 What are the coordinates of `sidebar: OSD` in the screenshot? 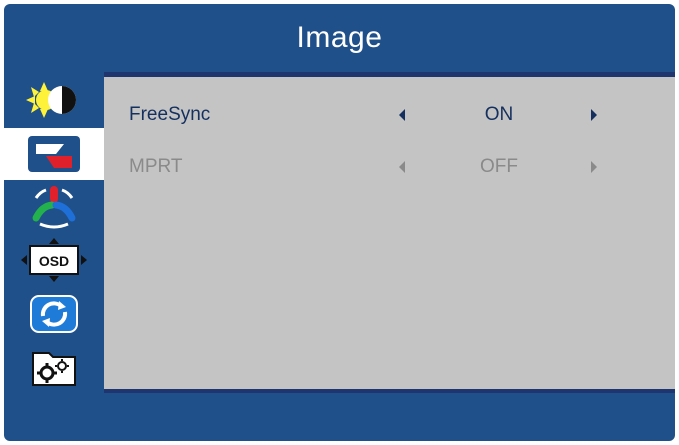 It's located at (54, 234).